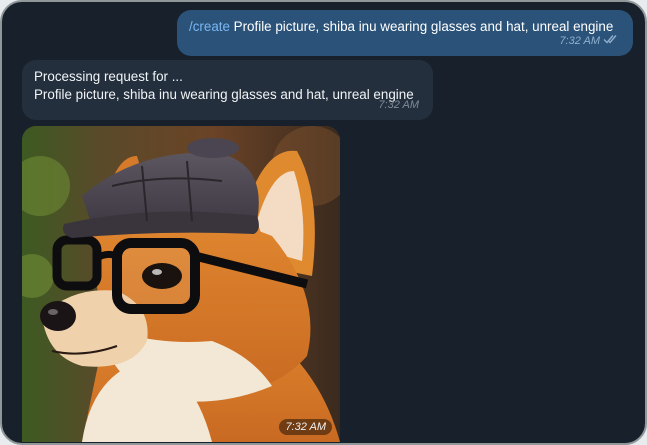 The width and height of the screenshot is (647, 445). What do you see at coordinates (305, 427) in the screenshot?
I see `image-message-time: 7:32 AM` at bounding box center [305, 427].